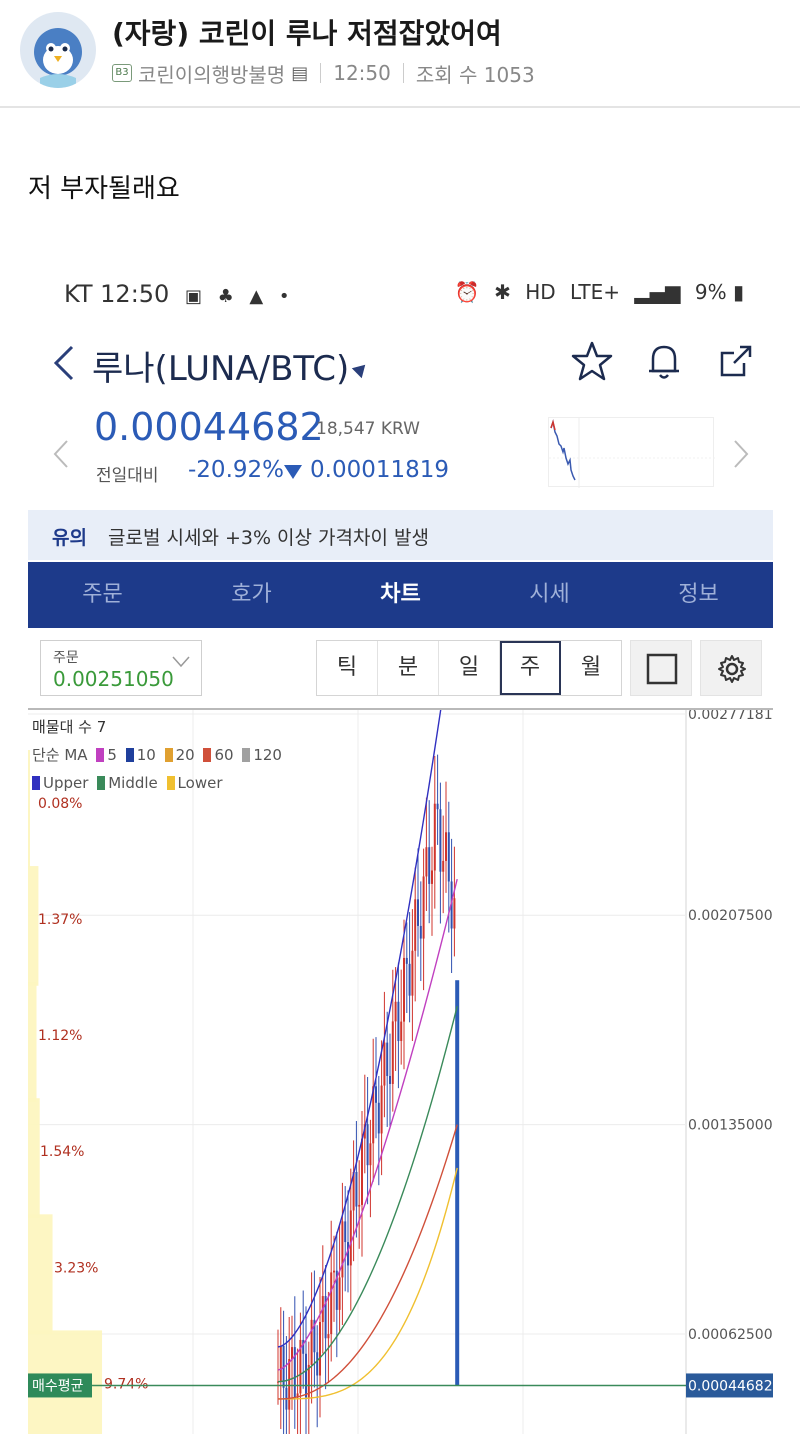  What do you see at coordinates (268, 538) in the screenshot?
I see `notice-text: 글로벌 시세와 +3% 이상 가격차이 발생` at bounding box center [268, 538].